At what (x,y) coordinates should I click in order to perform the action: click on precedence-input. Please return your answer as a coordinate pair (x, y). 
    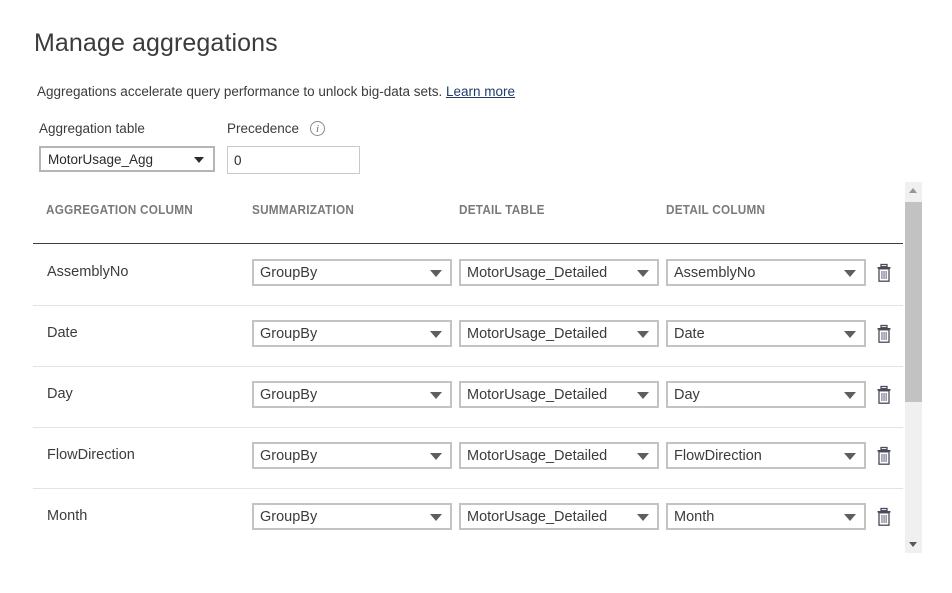
    Looking at the image, I should click on (293, 160).